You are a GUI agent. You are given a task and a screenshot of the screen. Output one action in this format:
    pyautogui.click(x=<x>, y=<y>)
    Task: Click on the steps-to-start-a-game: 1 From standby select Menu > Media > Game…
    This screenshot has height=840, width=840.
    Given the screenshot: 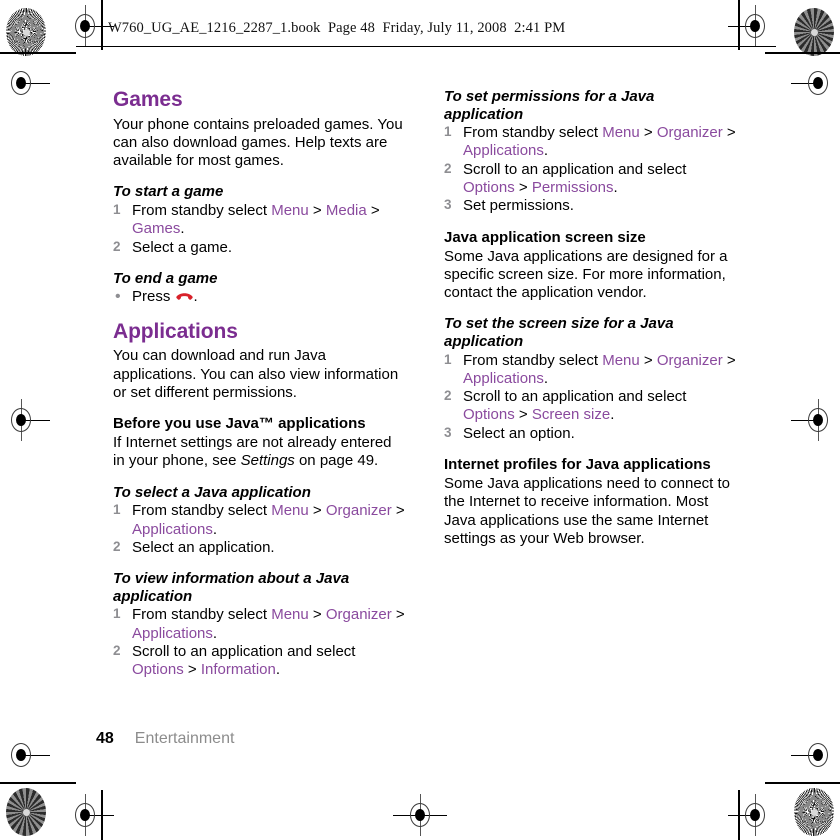 What is the action you would take?
    pyautogui.click(x=259, y=229)
    